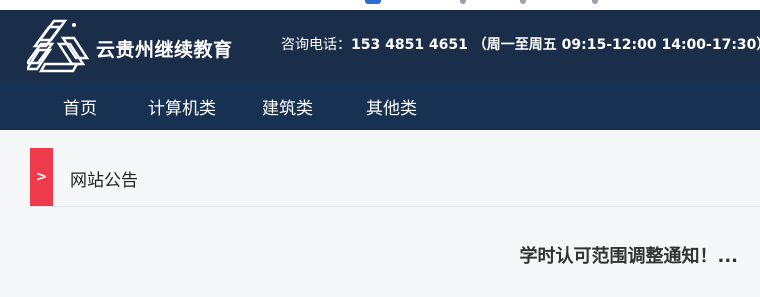 Image resolution: width=760 pixels, height=297 pixels. I want to click on site-logo-icon, so click(59, 47).